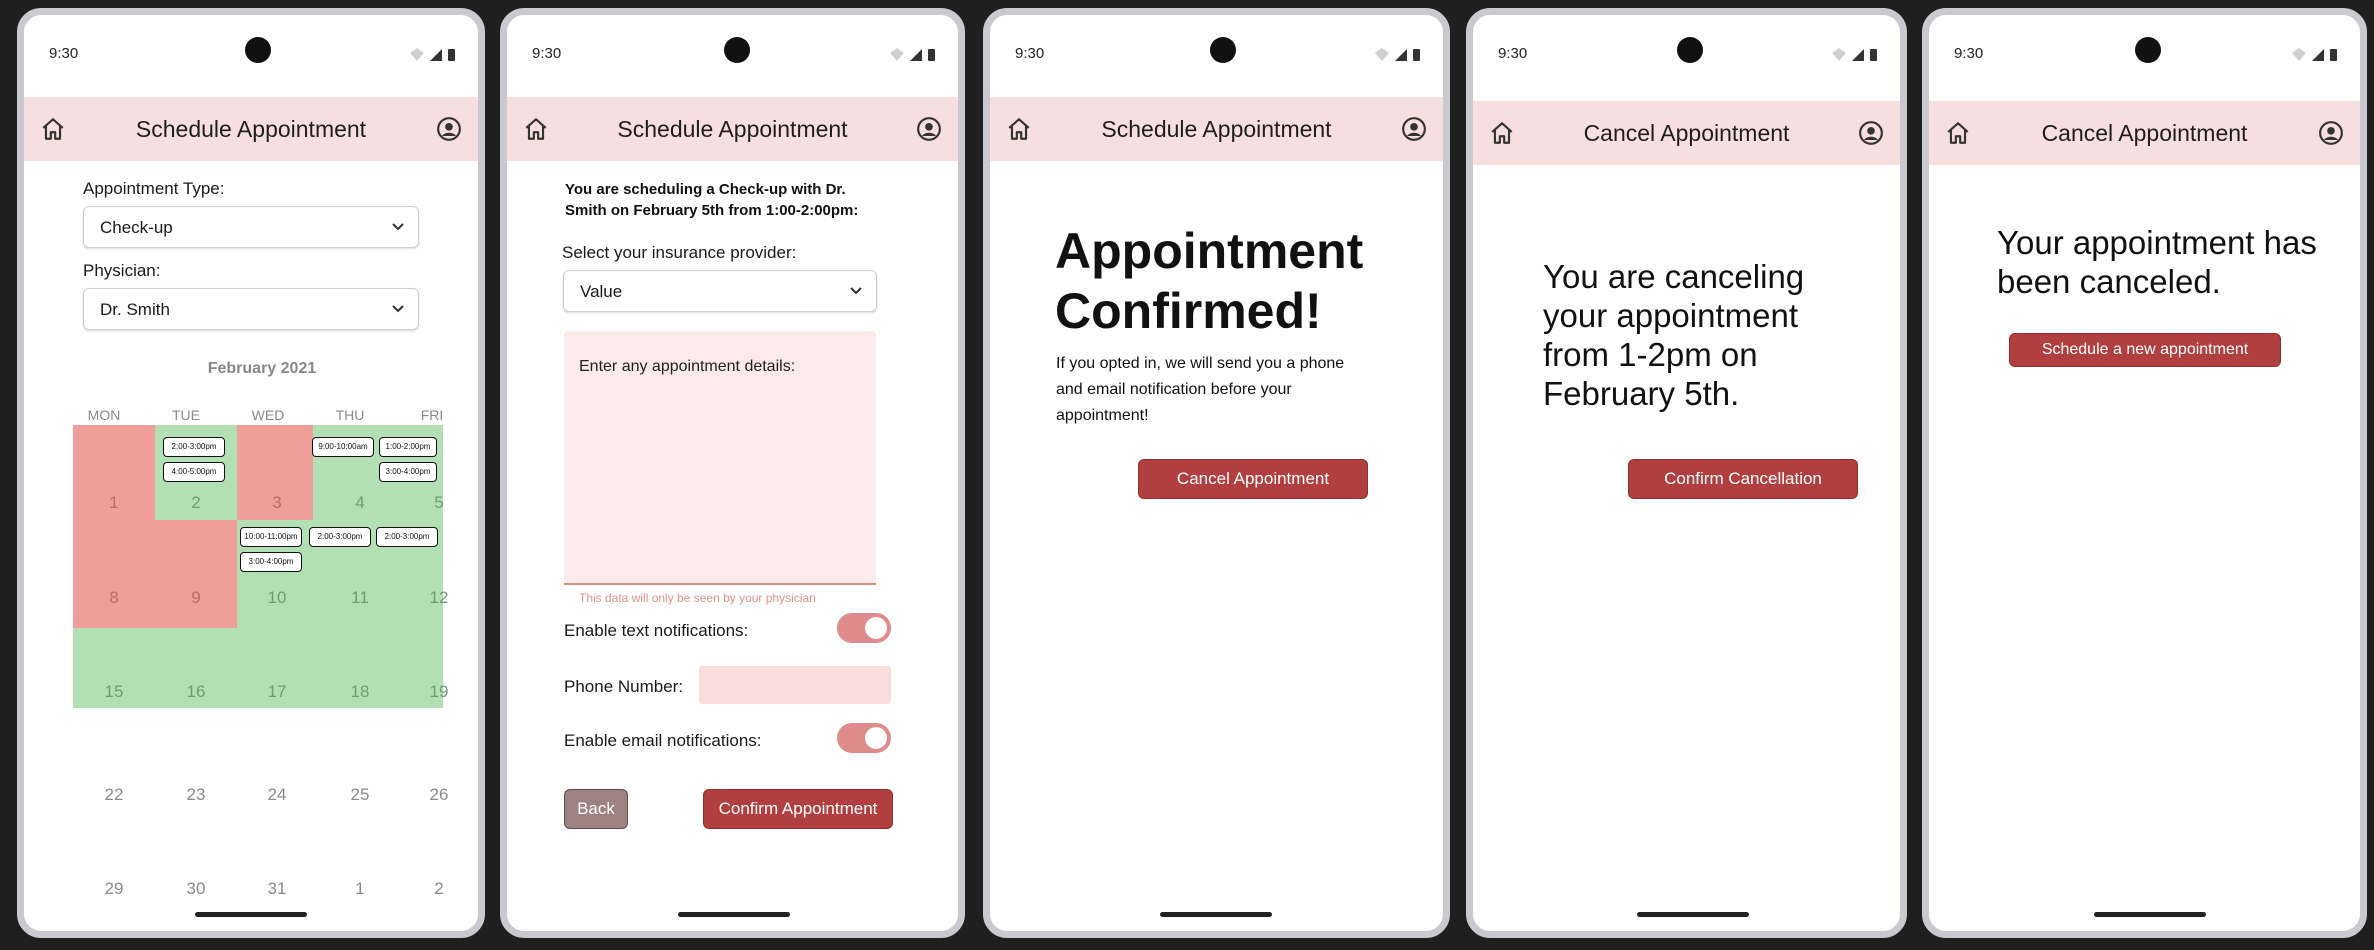 The width and height of the screenshot is (2374, 950). I want to click on details-label: Enter any appointment details:, so click(687, 366).